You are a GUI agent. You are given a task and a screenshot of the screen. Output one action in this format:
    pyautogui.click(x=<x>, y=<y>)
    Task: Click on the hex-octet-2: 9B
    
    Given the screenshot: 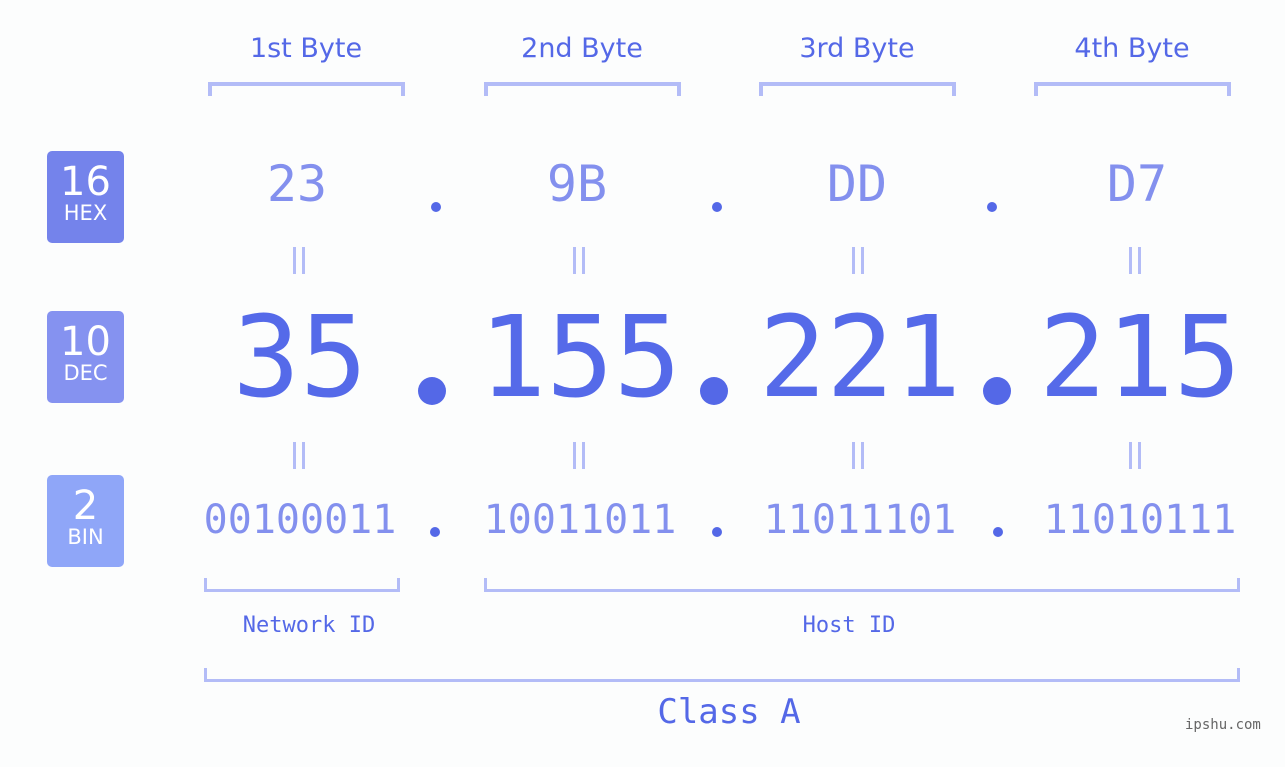 What is the action you would take?
    pyautogui.click(x=577, y=184)
    